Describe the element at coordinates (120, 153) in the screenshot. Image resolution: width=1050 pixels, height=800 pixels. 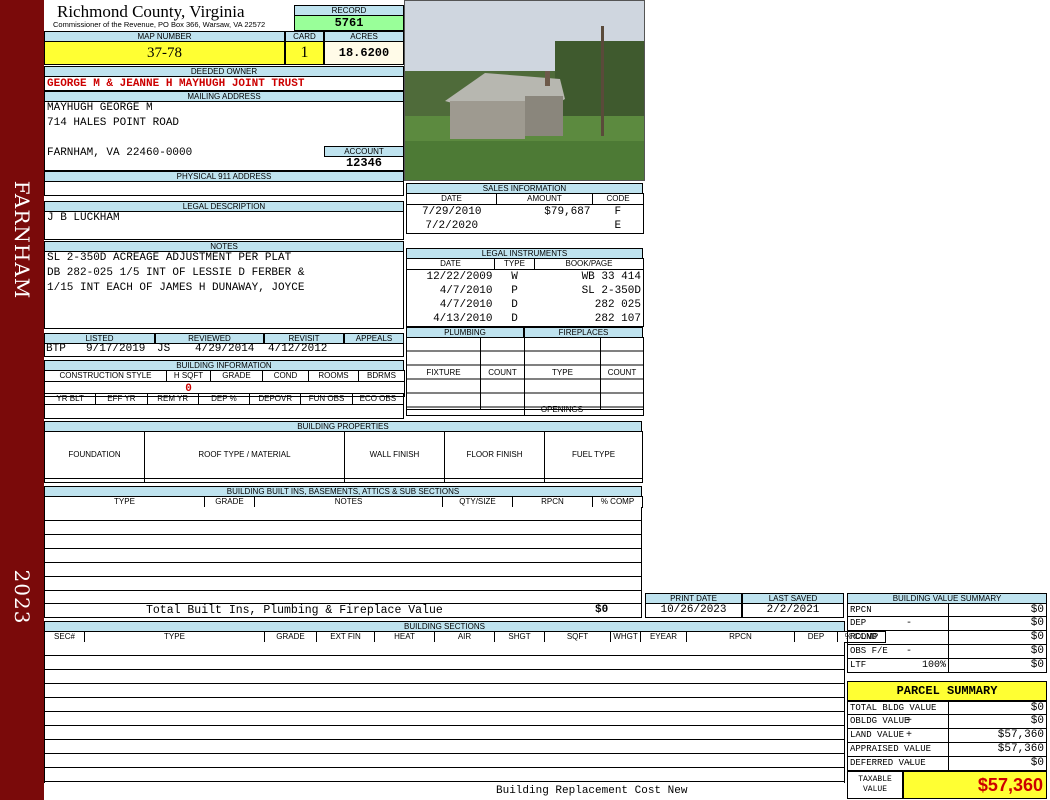
I see `mailing-line3: FARNHAM, VA 22460-0000` at that location.